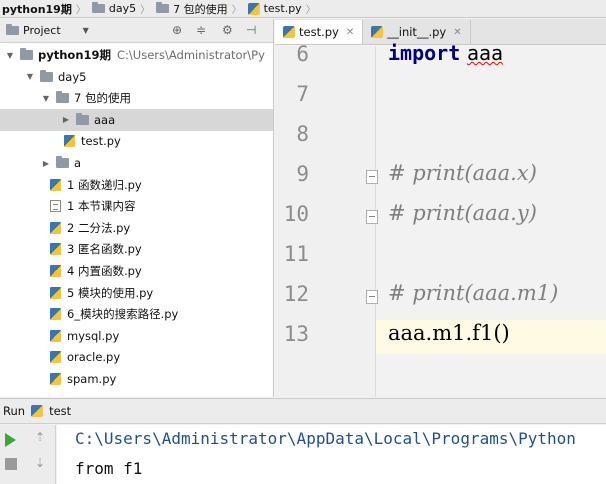  What do you see at coordinates (136, 336) in the screenshot?
I see `tree-item: mysql.py` at bounding box center [136, 336].